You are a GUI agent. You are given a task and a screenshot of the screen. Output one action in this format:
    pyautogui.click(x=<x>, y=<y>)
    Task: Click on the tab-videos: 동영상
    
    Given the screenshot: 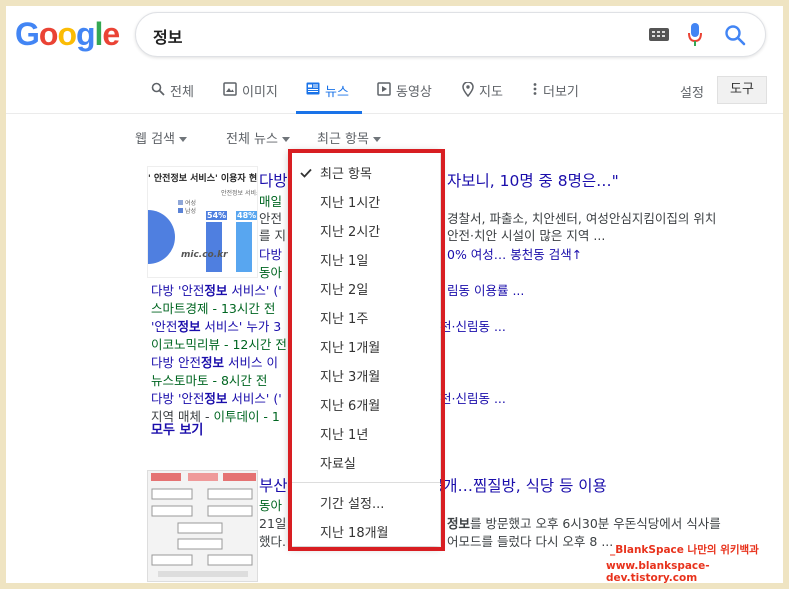 What is the action you would take?
    pyautogui.click(x=404, y=97)
    